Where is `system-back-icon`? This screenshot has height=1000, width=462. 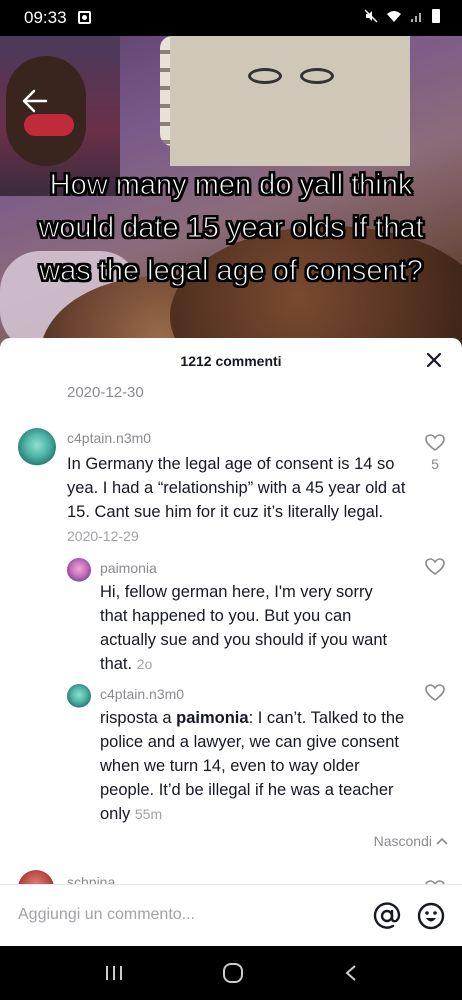 system-back-icon is located at coordinates (351, 973).